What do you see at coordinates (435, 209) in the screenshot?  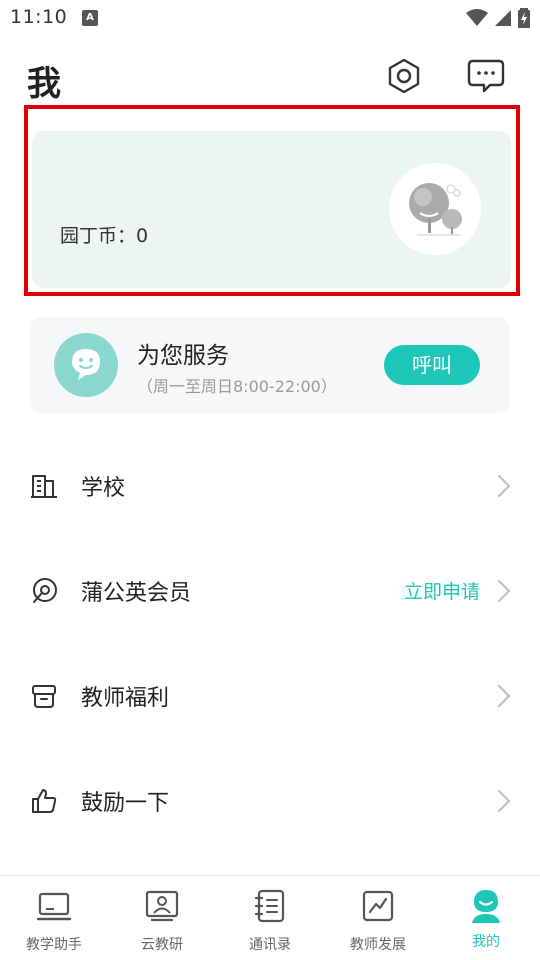 I see `tree-avatar-icon` at bounding box center [435, 209].